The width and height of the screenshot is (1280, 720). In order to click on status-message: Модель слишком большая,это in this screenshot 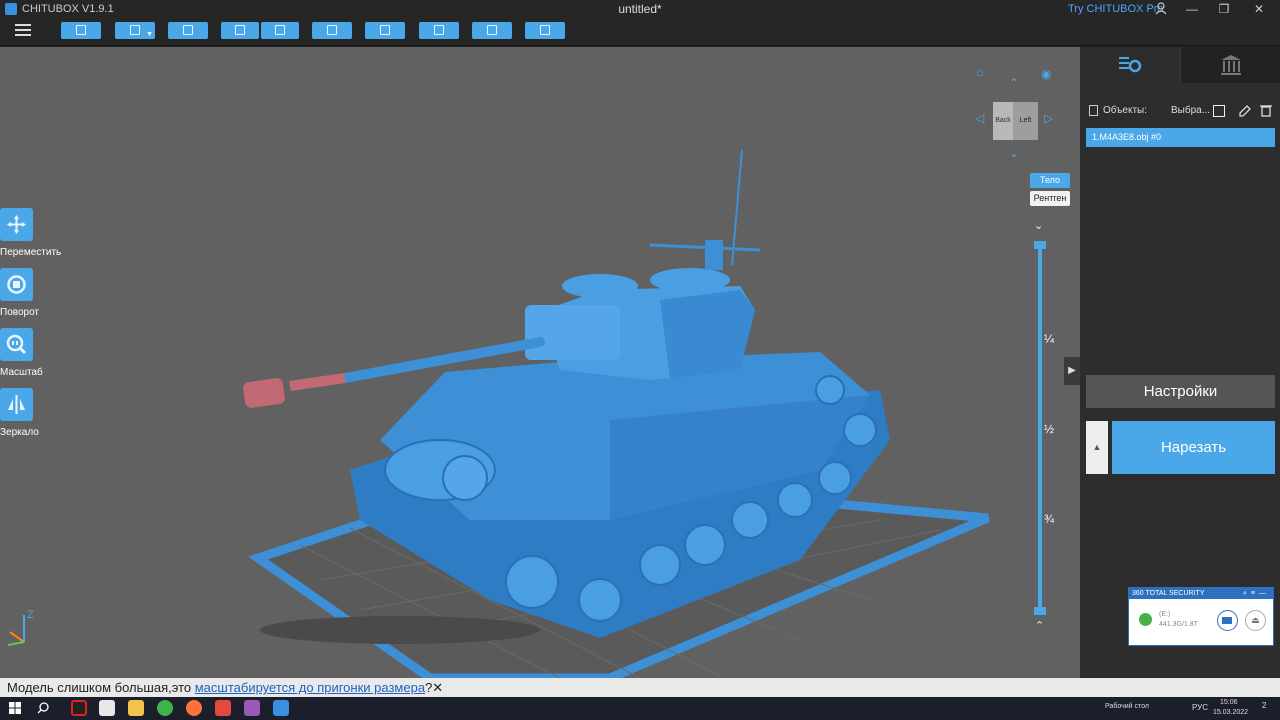, I will do `click(101, 687)`.